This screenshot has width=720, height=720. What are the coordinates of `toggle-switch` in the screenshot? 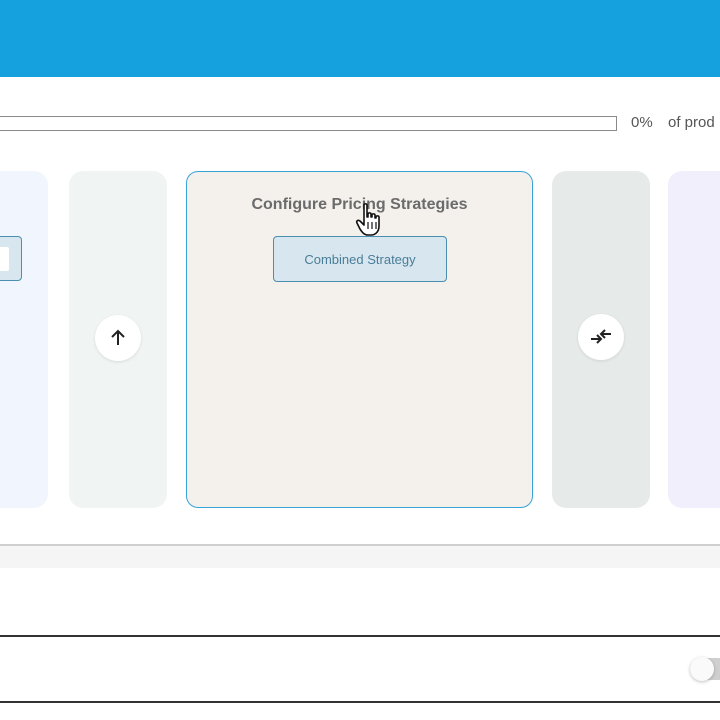 It's located at (705, 669).